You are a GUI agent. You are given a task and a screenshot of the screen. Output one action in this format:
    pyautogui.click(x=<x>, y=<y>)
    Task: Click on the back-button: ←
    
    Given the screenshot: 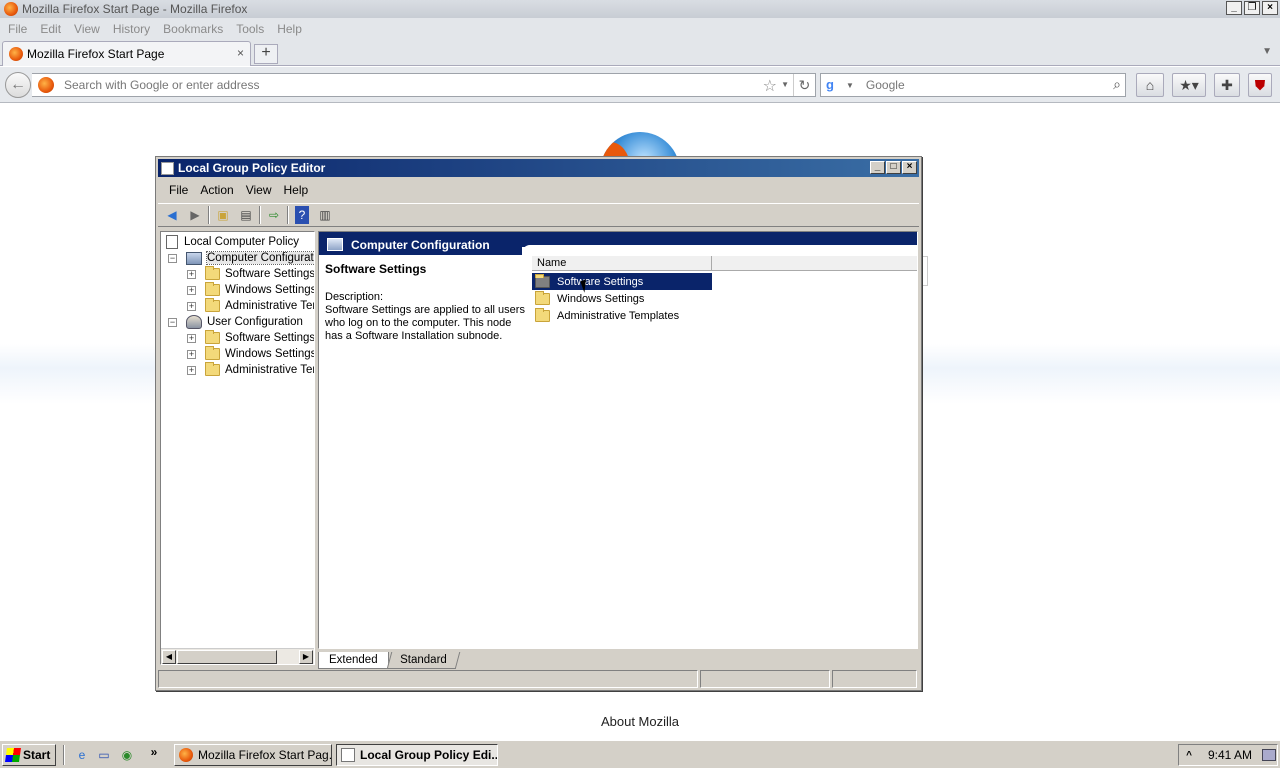 What is the action you would take?
    pyautogui.click(x=18, y=85)
    